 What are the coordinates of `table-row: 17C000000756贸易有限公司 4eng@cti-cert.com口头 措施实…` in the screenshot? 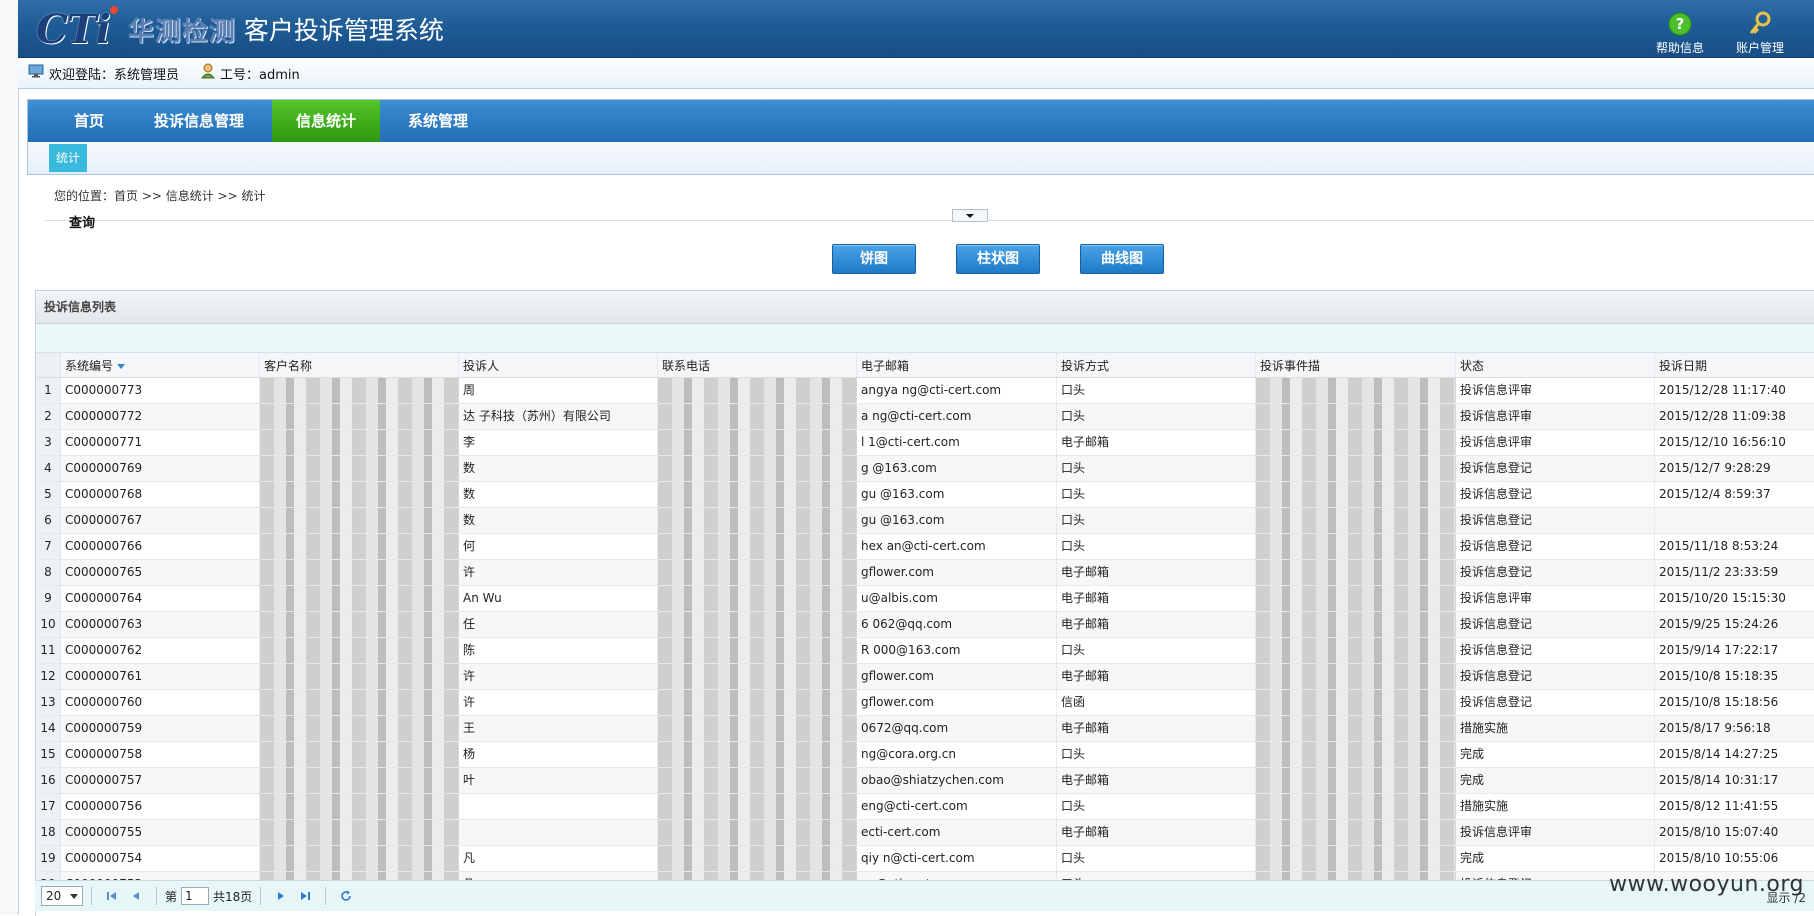 It's located at (925, 807).